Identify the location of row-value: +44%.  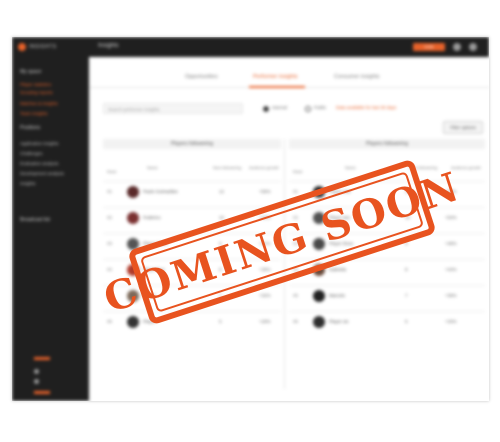
(451, 269).